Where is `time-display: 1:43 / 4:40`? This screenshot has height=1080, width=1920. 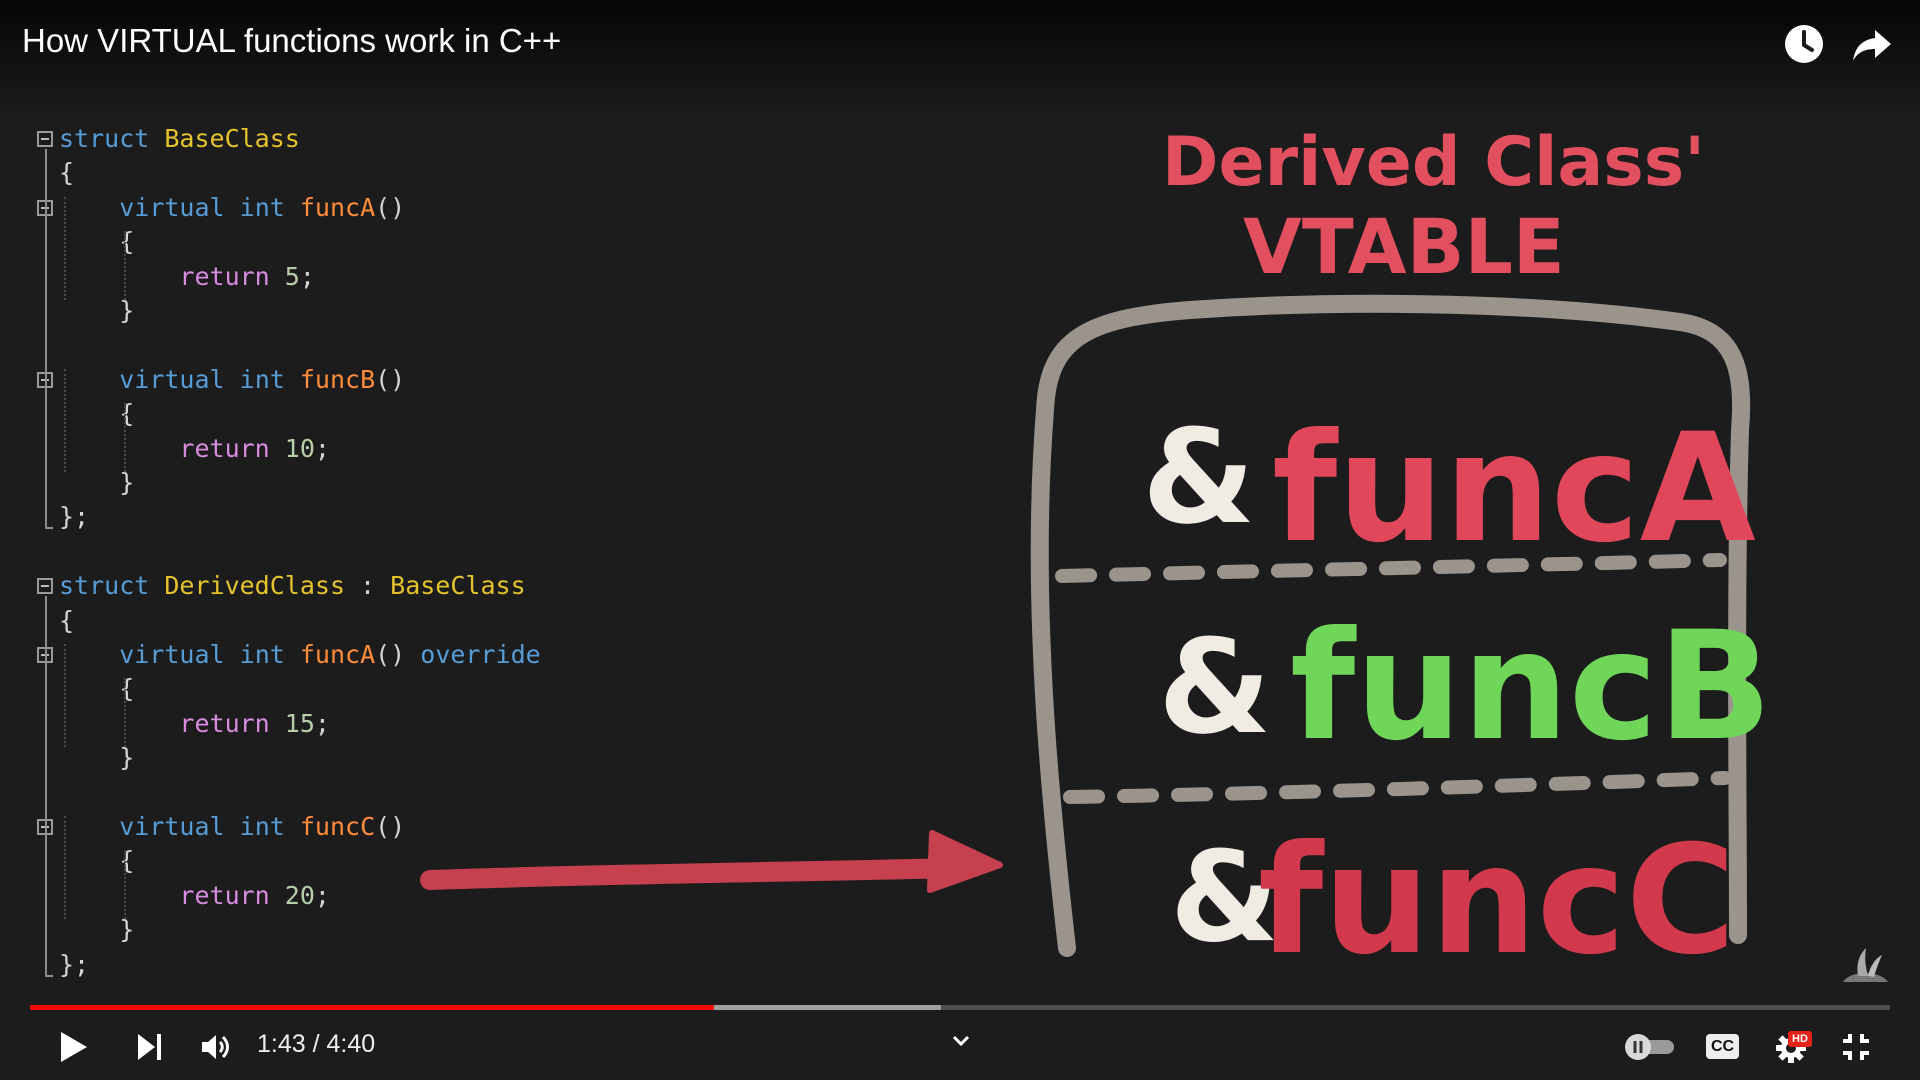 time-display: 1:43 / 4:40 is located at coordinates (316, 1044).